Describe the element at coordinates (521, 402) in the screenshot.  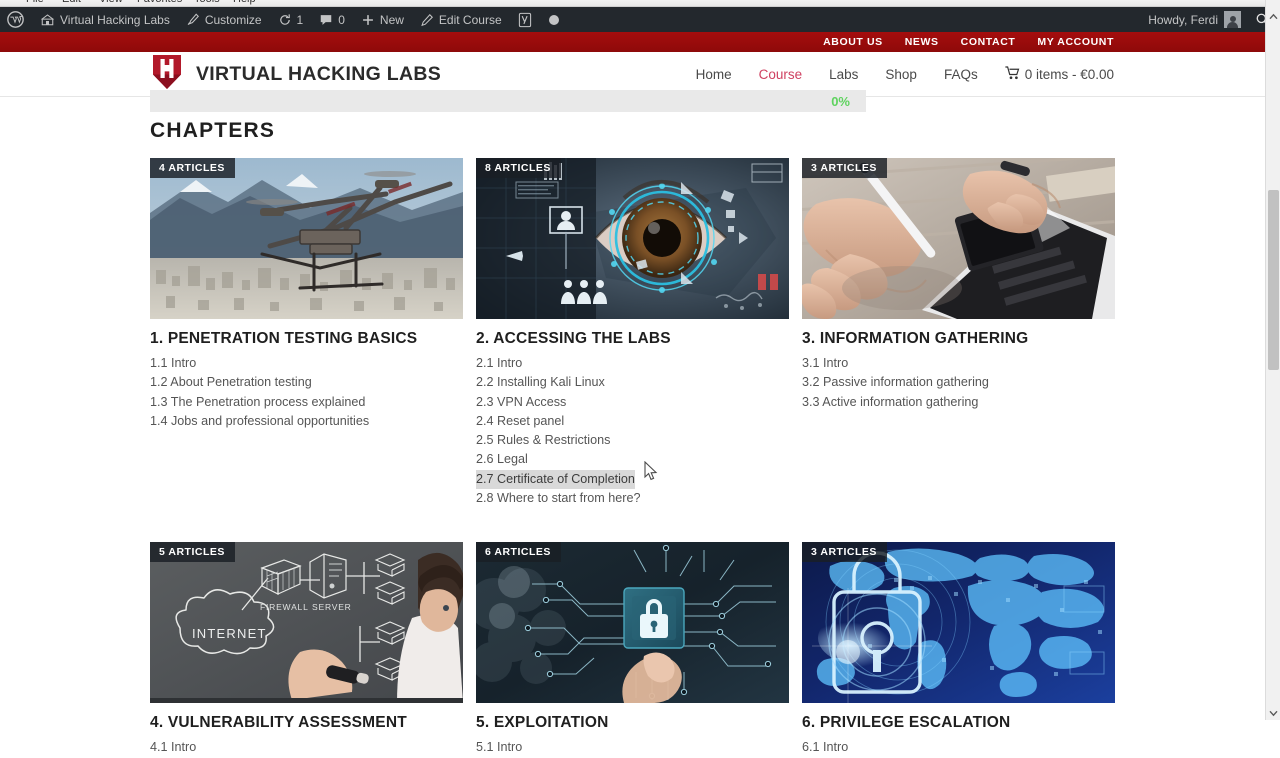
I see `lesson-label: 2.3 VPN Access` at that location.